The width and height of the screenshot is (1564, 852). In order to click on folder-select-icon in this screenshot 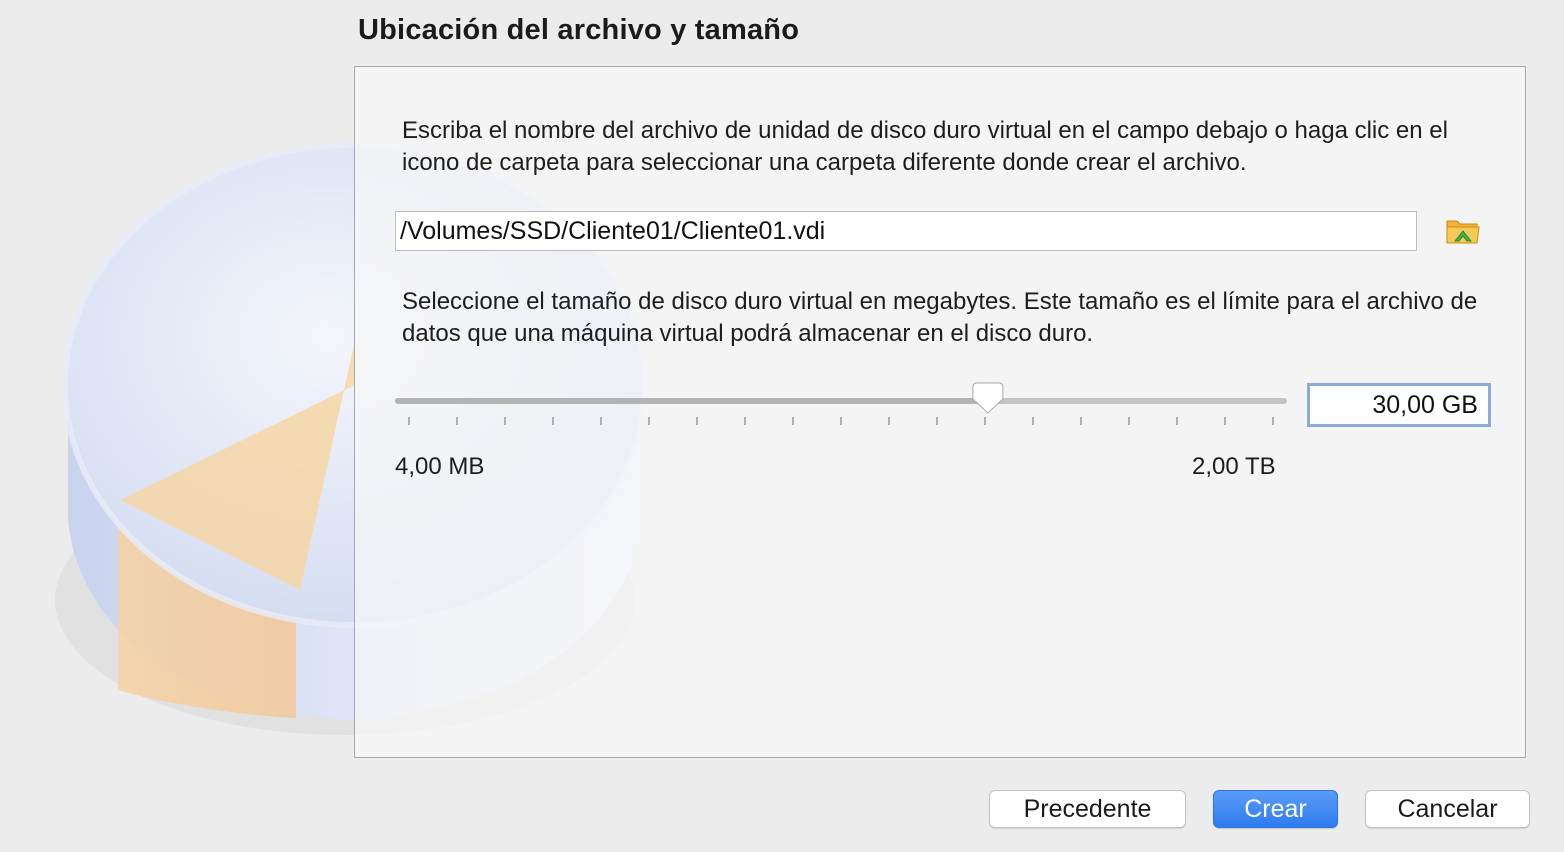, I will do `click(1463, 231)`.